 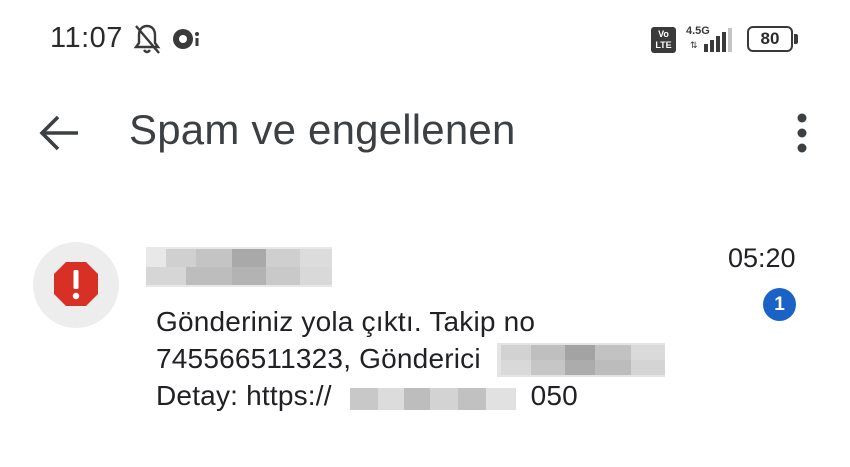 I want to click on link-redacted-block, so click(x=440, y=398).